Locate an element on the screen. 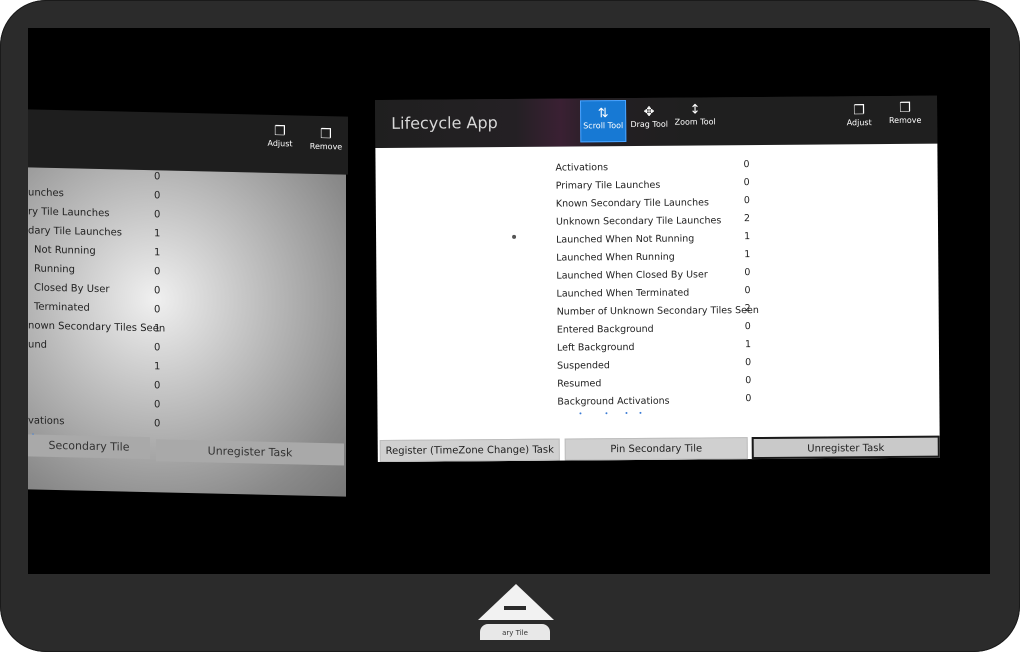  stat-label: ry Tile Launches is located at coordinates (69, 213).